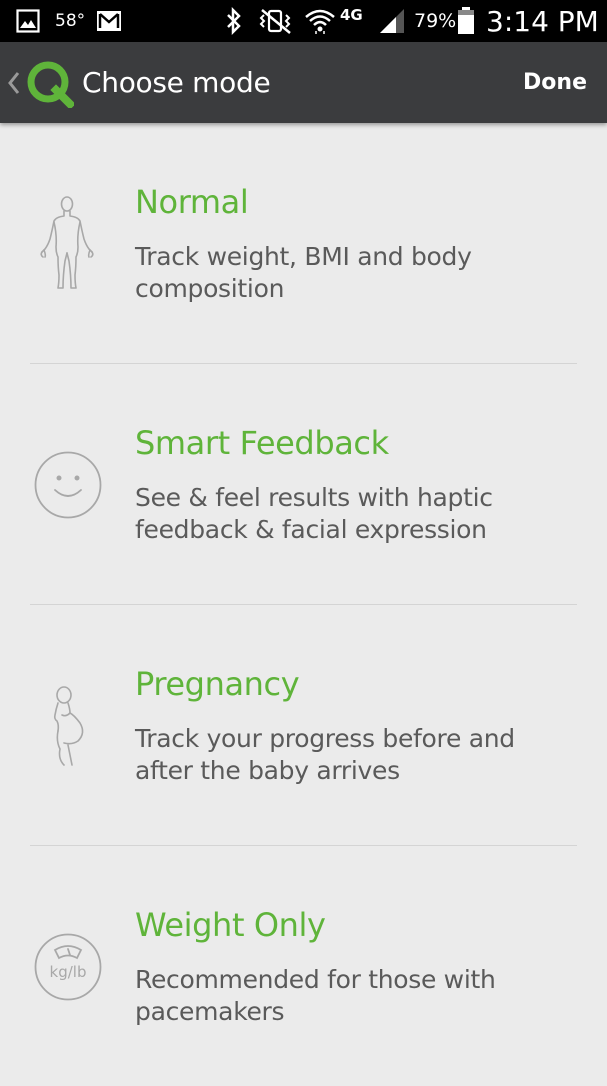 The width and height of the screenshot is (607, 1086). I want to click on body-figure-icon, so click(67, 246).